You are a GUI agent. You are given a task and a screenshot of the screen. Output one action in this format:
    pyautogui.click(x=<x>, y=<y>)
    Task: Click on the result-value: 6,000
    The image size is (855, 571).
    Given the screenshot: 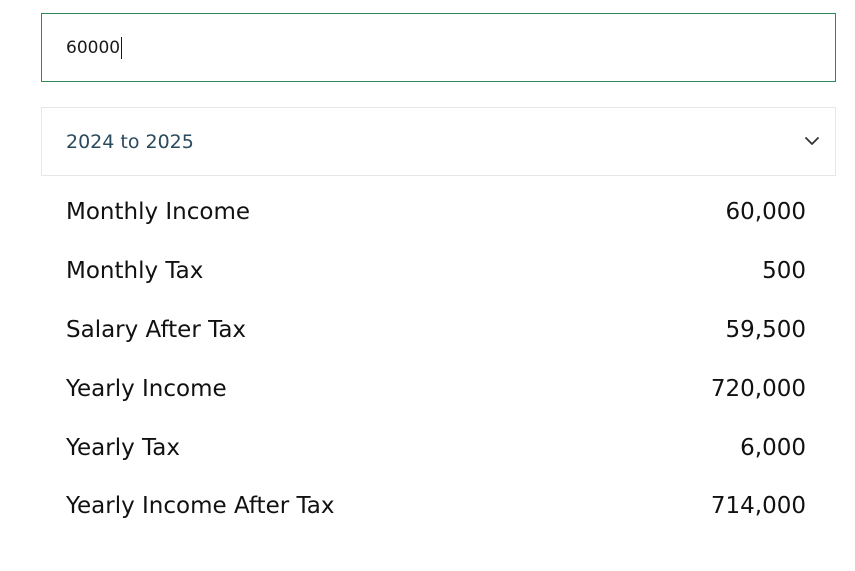 What is the action you would take?
    pyautogui.click(x=773, y=447)
    